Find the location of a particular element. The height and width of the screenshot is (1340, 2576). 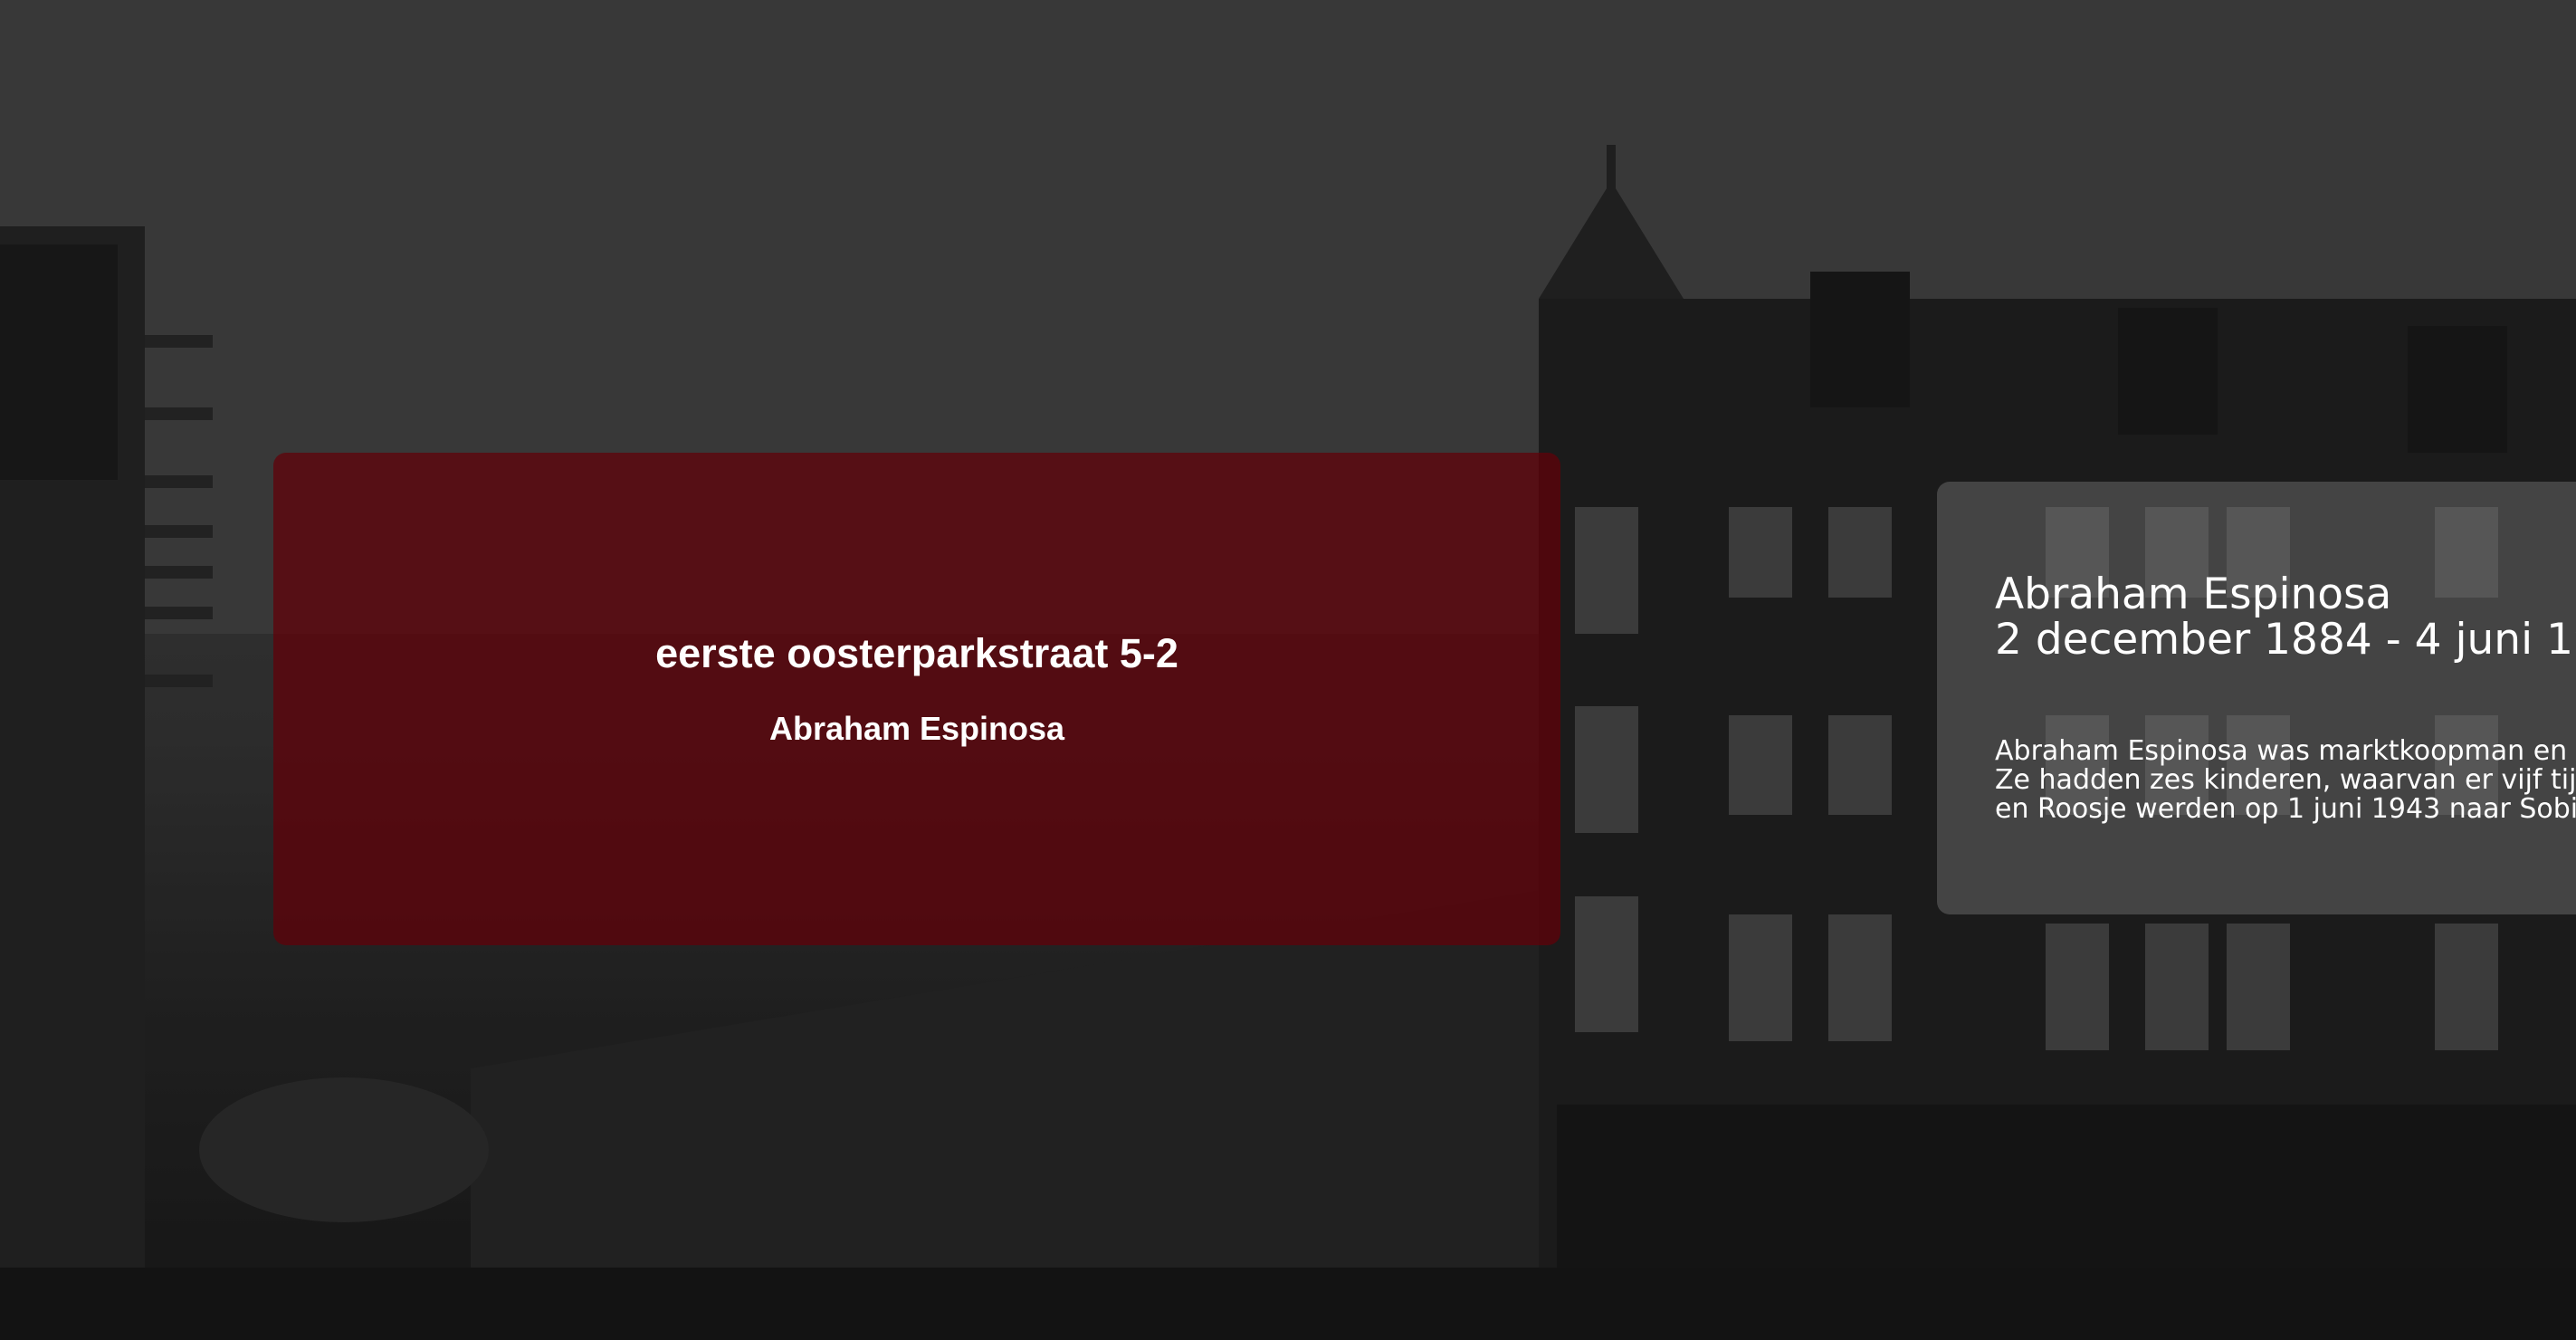

address-title: eerste oosterparkstraat 5-2 is located at coordinates (917, 653).